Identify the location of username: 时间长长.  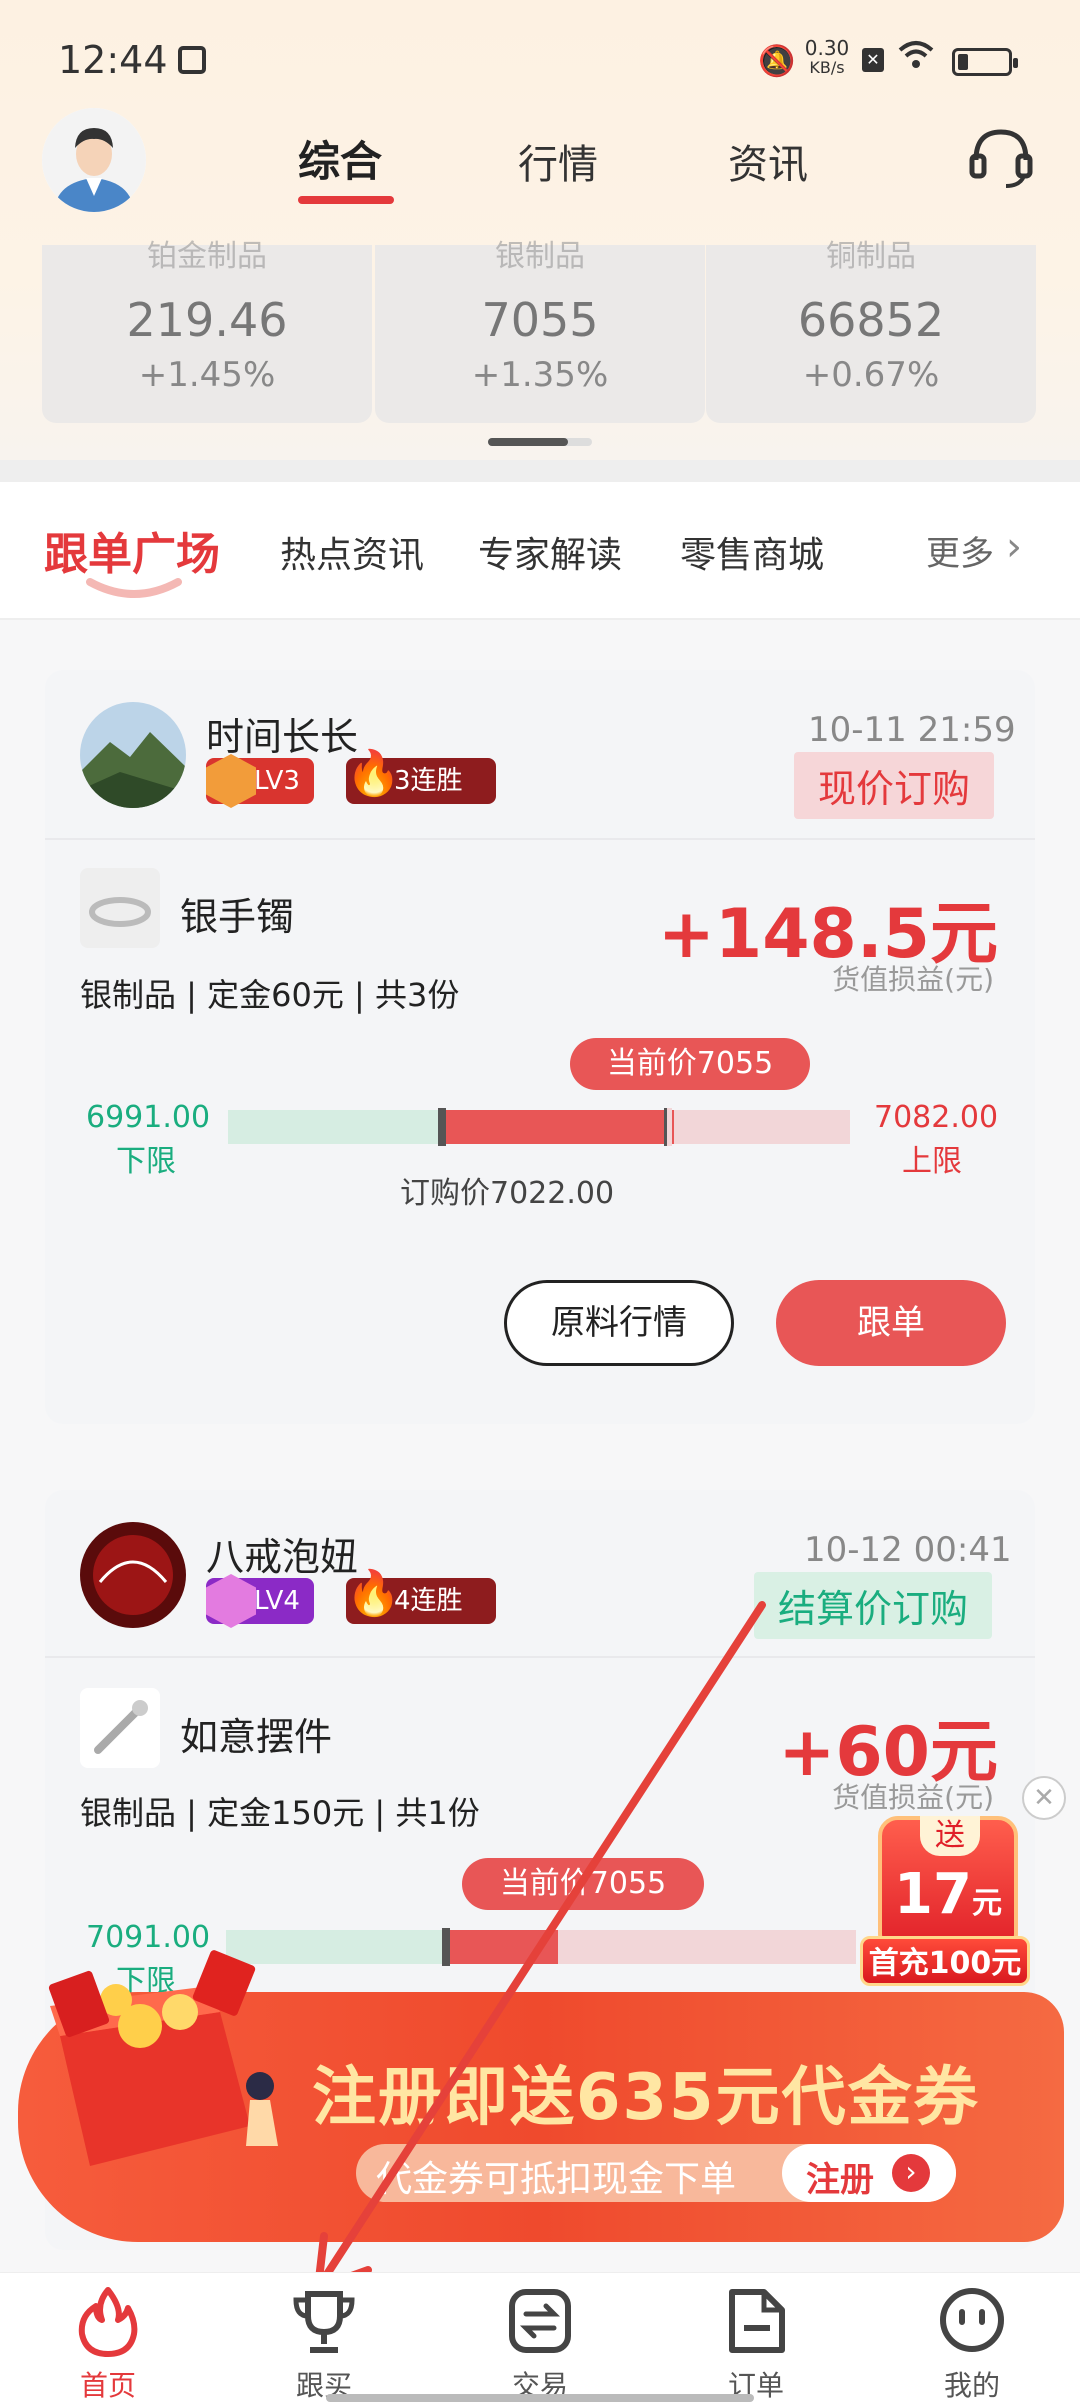
(282, 737).